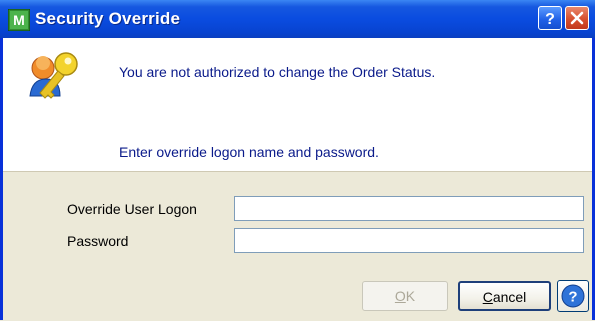 The width and height of the screenshot is (595, 321). What do you see at coordinates (409, 240) in the screenshot?
I see `password-input` at bounding box center [409, 240].